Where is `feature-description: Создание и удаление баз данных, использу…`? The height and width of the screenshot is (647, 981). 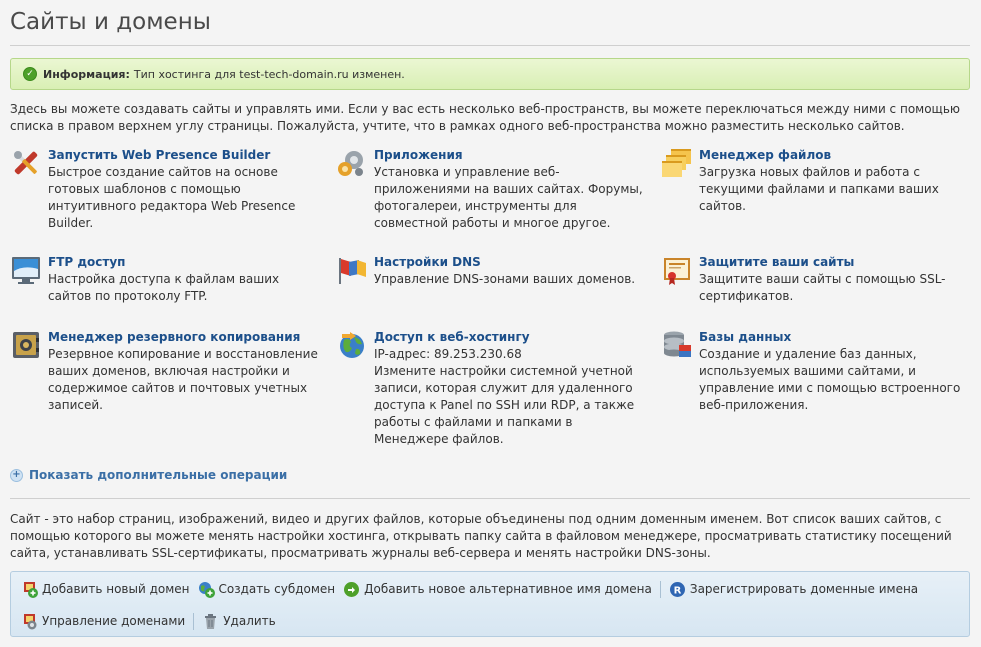 feature-description: Создание и удаление баз данных, использу… is located at coordinates (830, 379).